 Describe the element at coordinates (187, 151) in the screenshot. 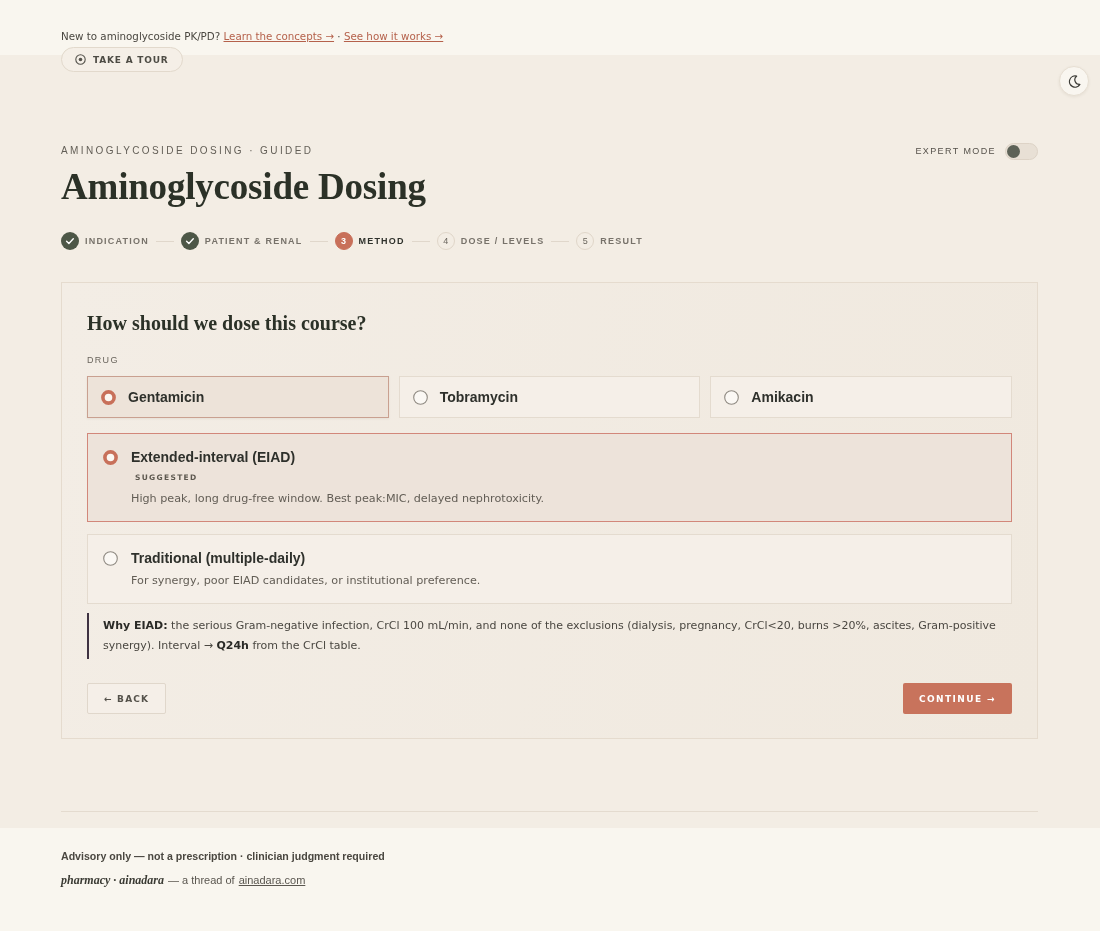

I see `eyebrow-text: AMINOGLYCOSIDE DOSING · GUIDED` at that location.